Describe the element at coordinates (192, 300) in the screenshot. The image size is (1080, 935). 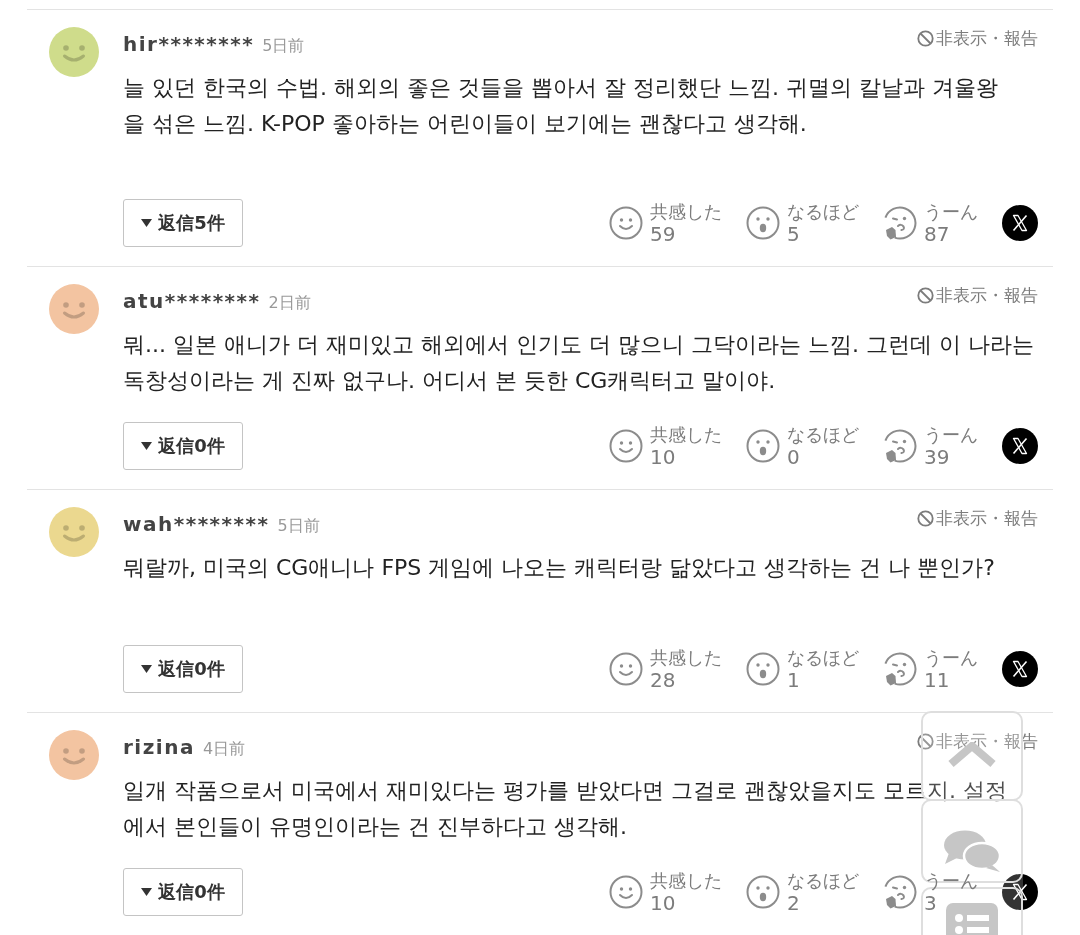
I see `username: atu********` at that location.